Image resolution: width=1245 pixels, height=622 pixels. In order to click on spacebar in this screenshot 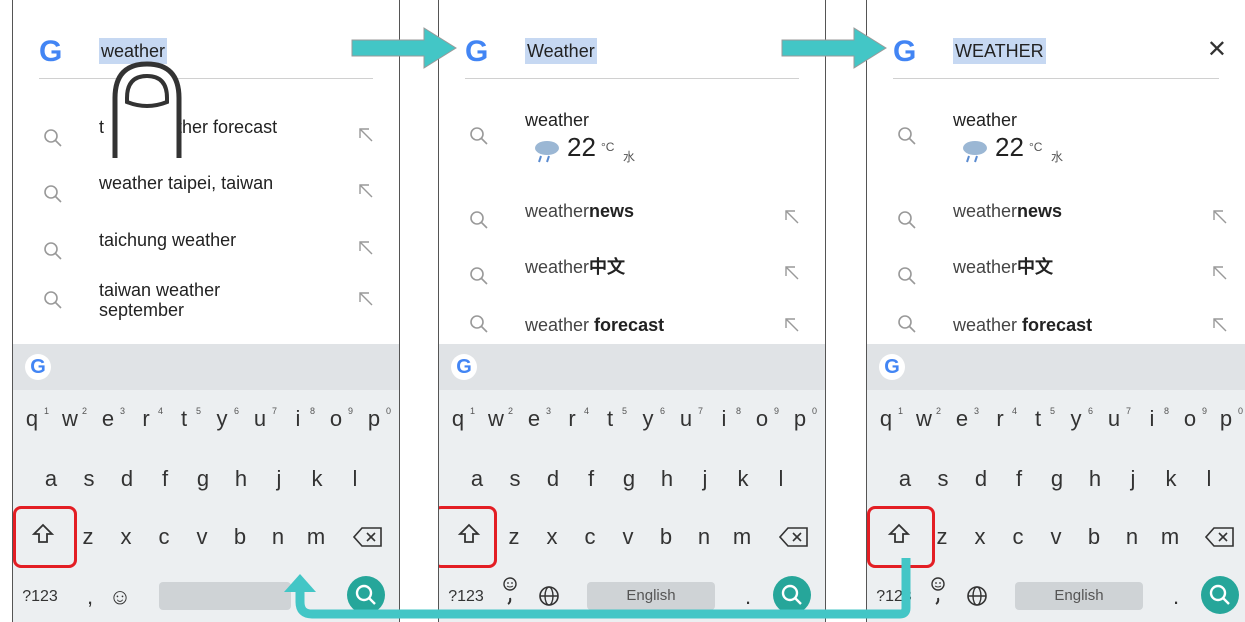, I will do `click(225, 596)`.